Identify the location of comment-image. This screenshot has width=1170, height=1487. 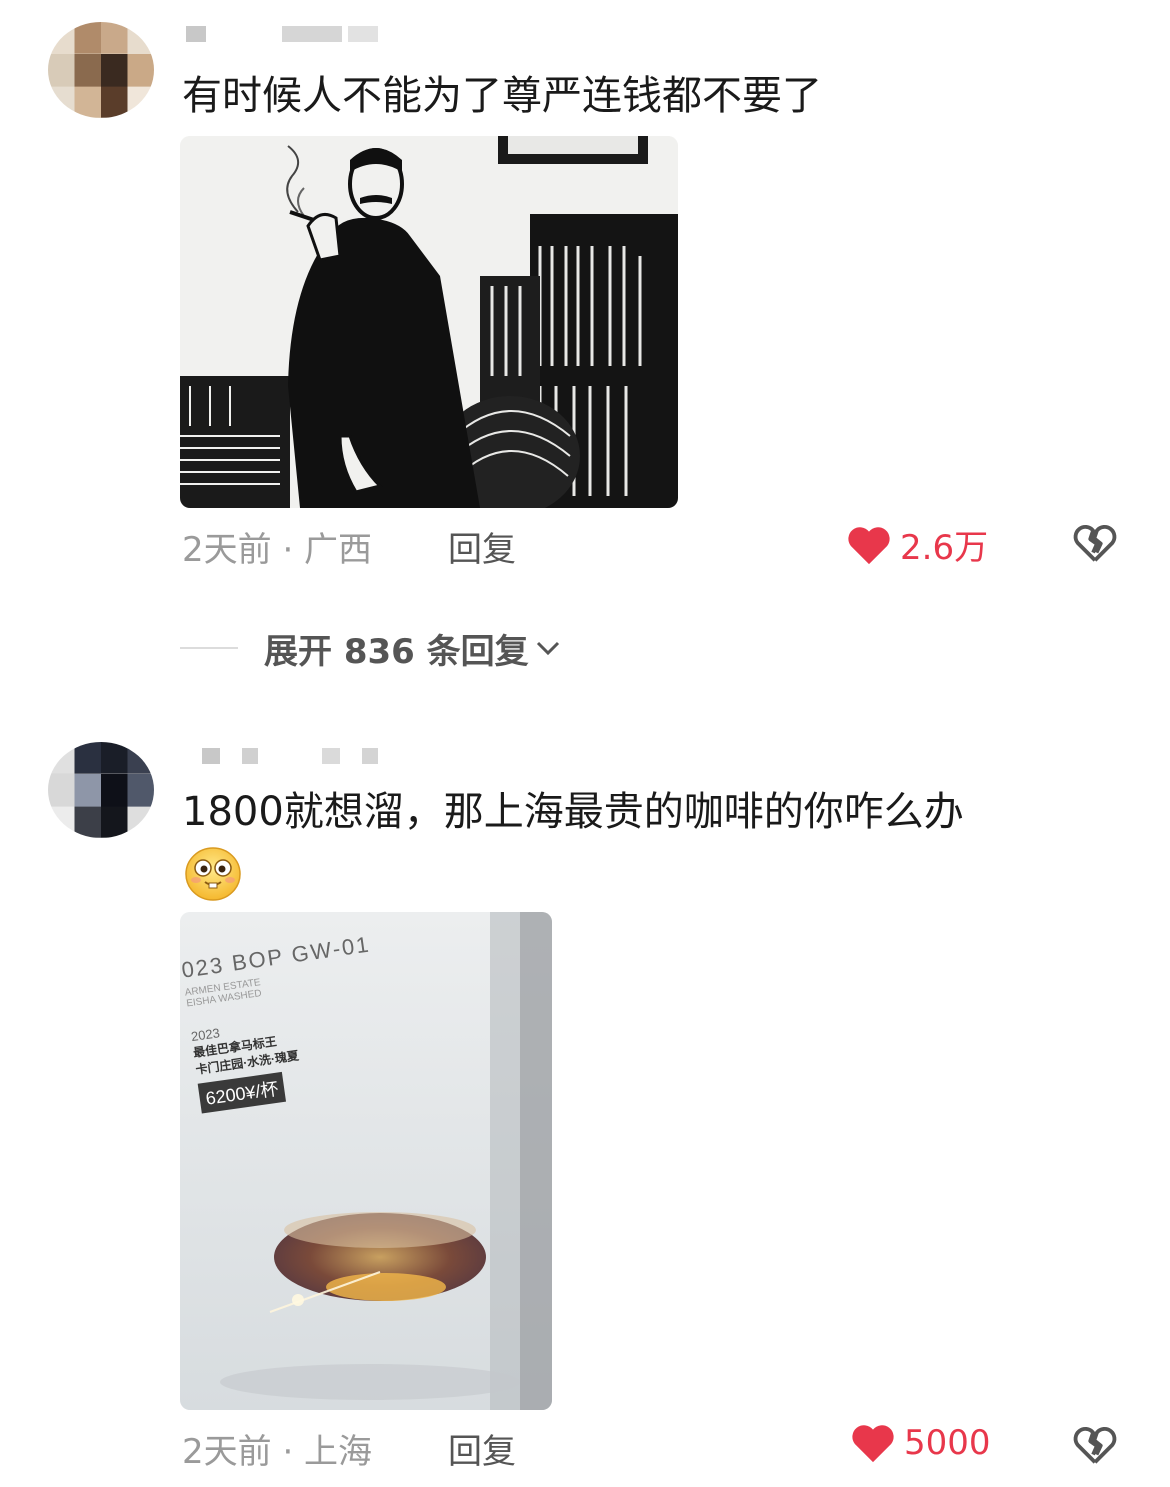
(429, 322).